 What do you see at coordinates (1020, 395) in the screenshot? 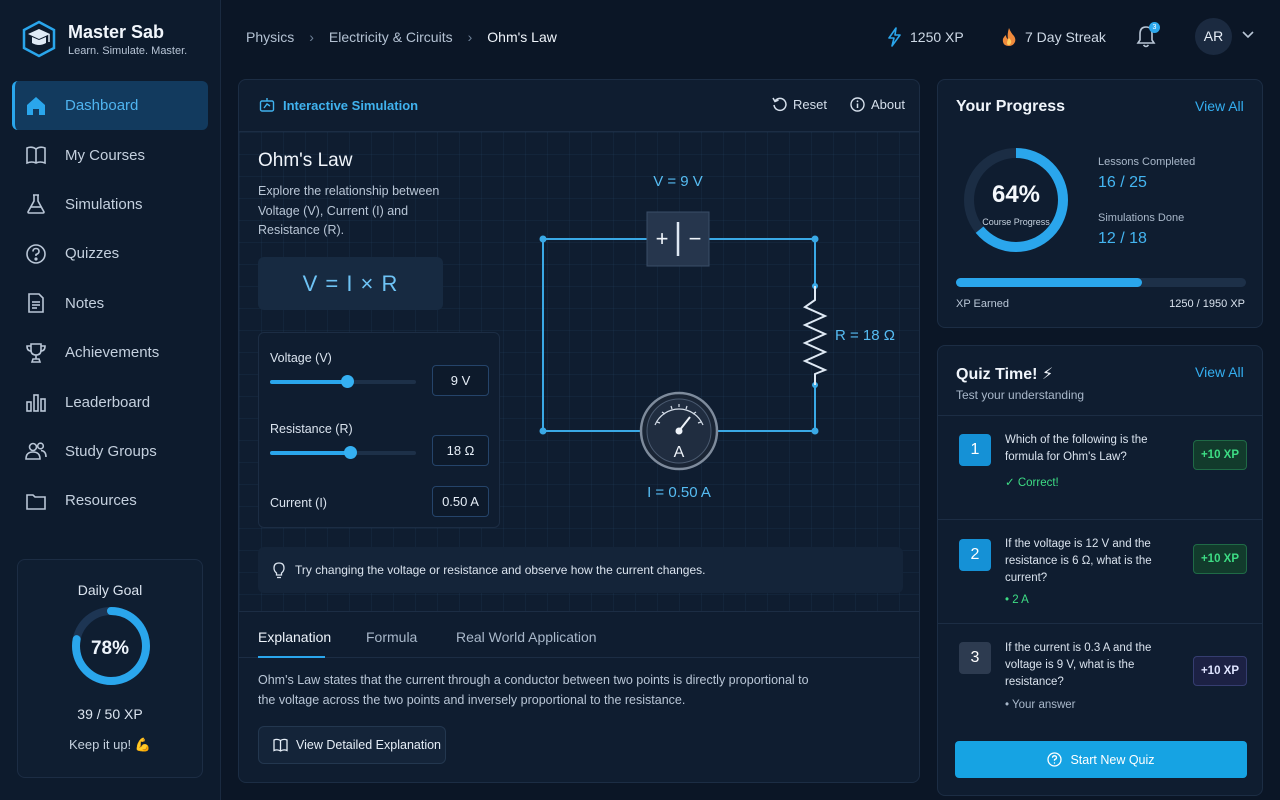
I see `quiz-subtitle: Test your understanding` at bounding box center [1020, 395].